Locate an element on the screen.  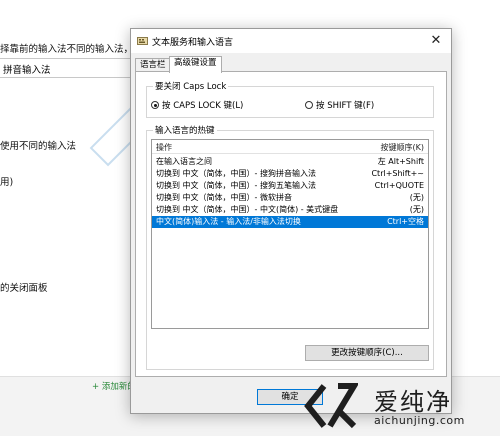
hotkey-list-header: 操作 按键顺序(K) is located at coordinates (290, 147).